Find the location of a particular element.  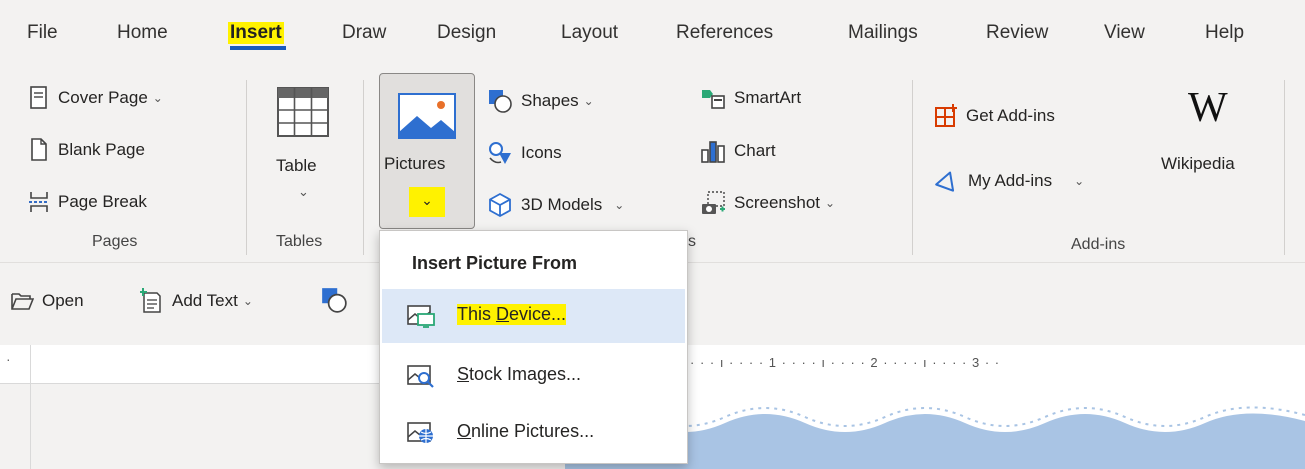

icons-icon is located at coordinates (500, 153).